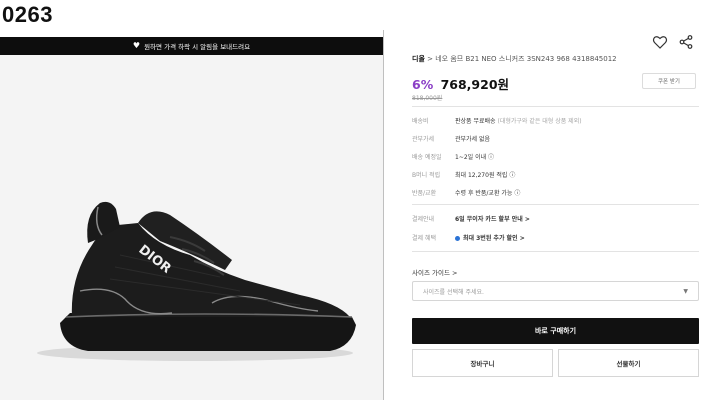  I want to click on payment-benefit-row: 결제 혜택 최대 3번된 추가 할인 >, so click(468, 237).